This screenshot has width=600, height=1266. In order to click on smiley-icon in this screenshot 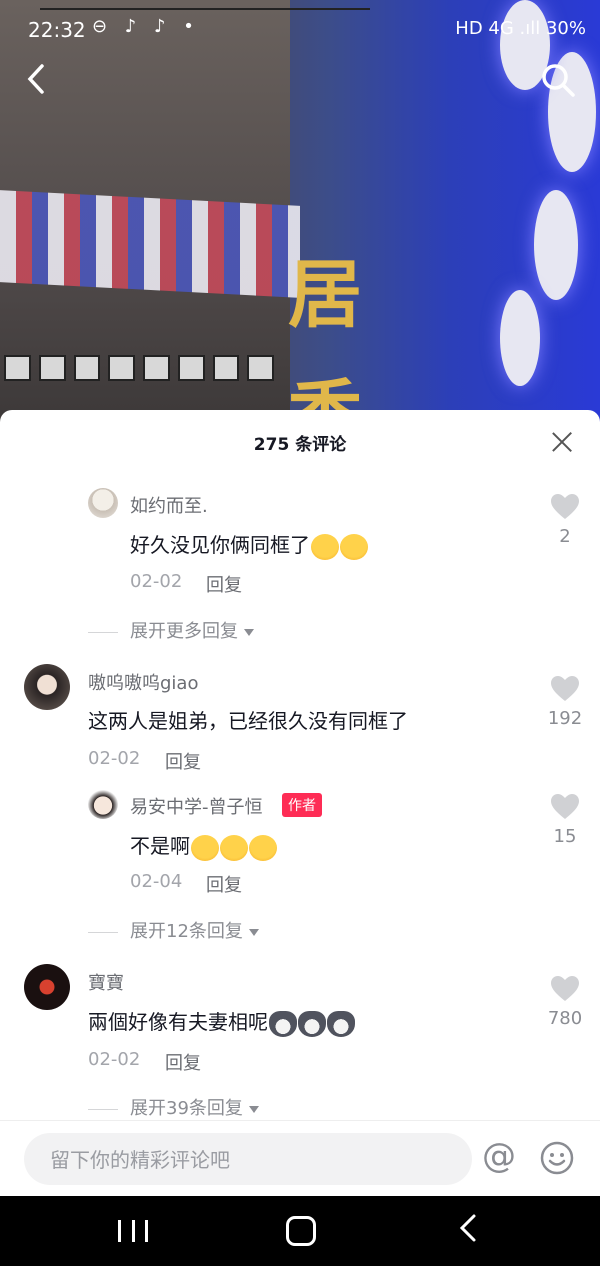, I will do `click(557, 1158)`.